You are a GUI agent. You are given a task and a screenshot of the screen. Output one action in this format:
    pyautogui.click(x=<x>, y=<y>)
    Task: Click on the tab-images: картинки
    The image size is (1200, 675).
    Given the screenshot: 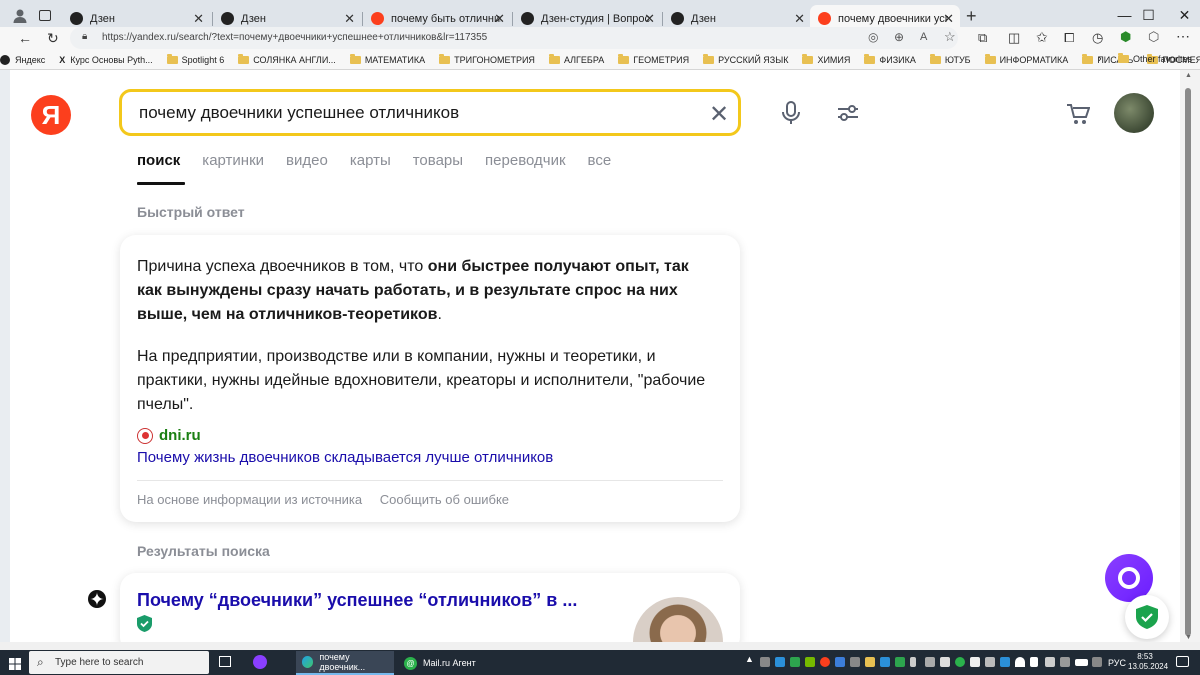 What is the action you would take?
    pyautogui.click(x=233, y=160)
    